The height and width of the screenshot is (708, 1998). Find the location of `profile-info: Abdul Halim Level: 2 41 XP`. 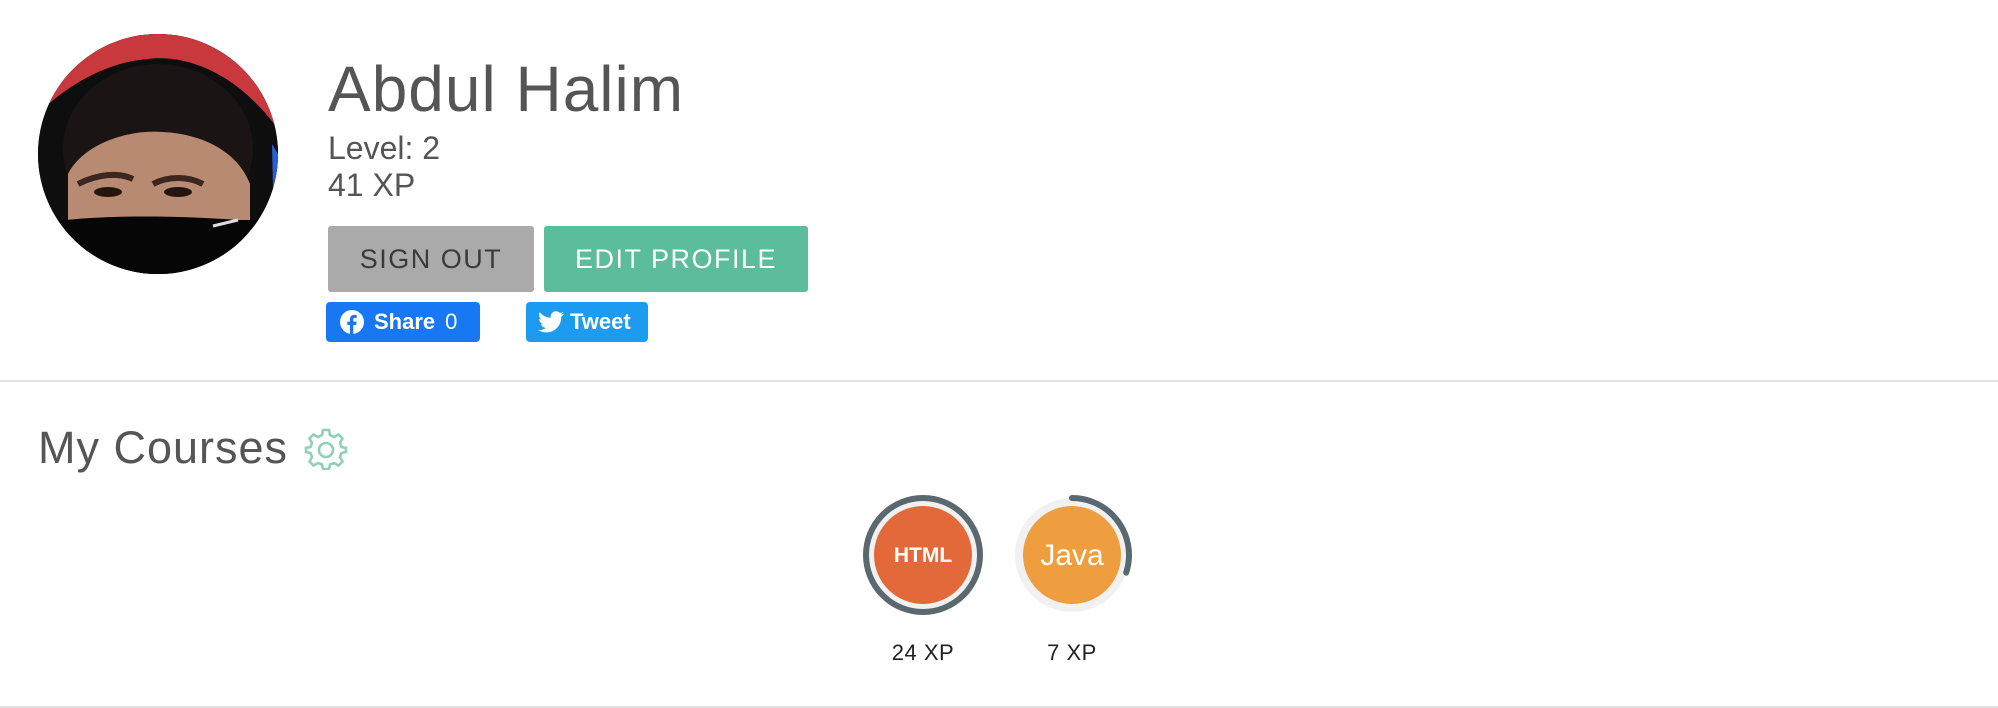

profile-info: Abdul Halim Level: 2 41 XP is located at coordinates (506, 127).